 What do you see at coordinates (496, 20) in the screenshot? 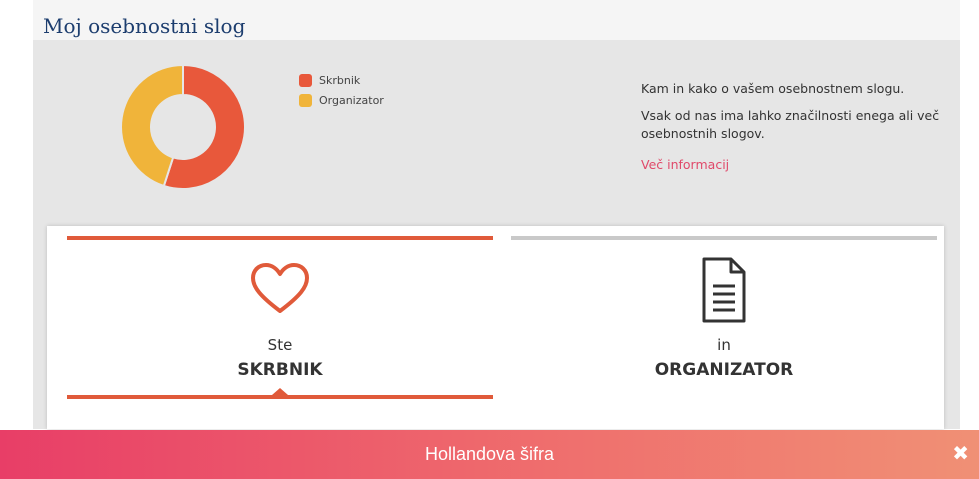
I see `page-header: Moj osebnostni slog` at bounding box center [496, 20].